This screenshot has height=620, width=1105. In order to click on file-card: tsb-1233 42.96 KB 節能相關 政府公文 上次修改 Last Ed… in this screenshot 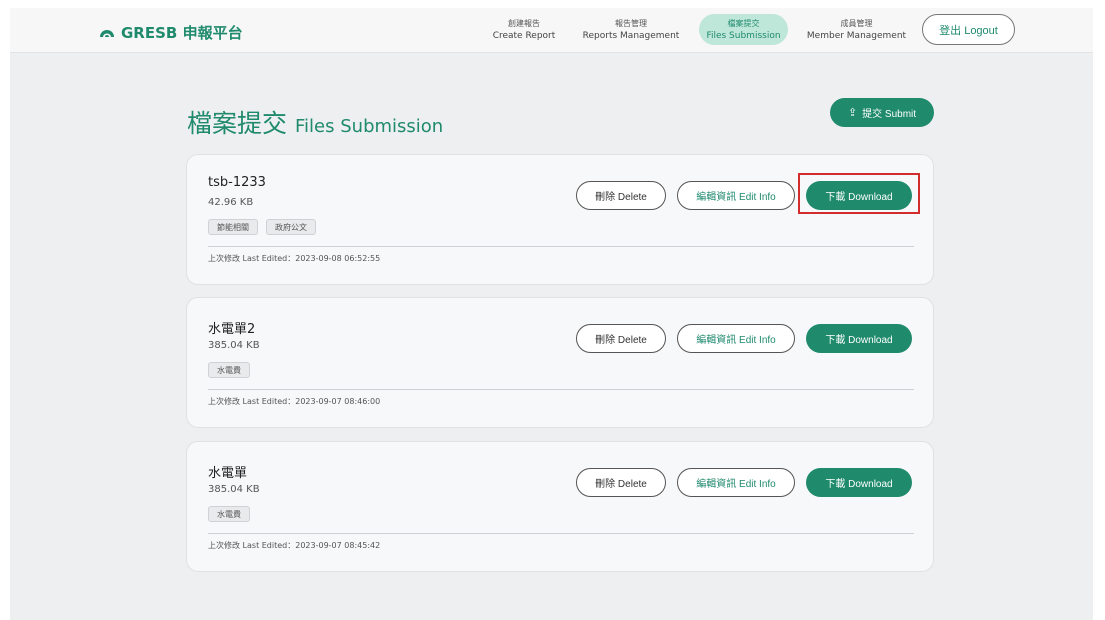, I will do `click(560, 219)`.